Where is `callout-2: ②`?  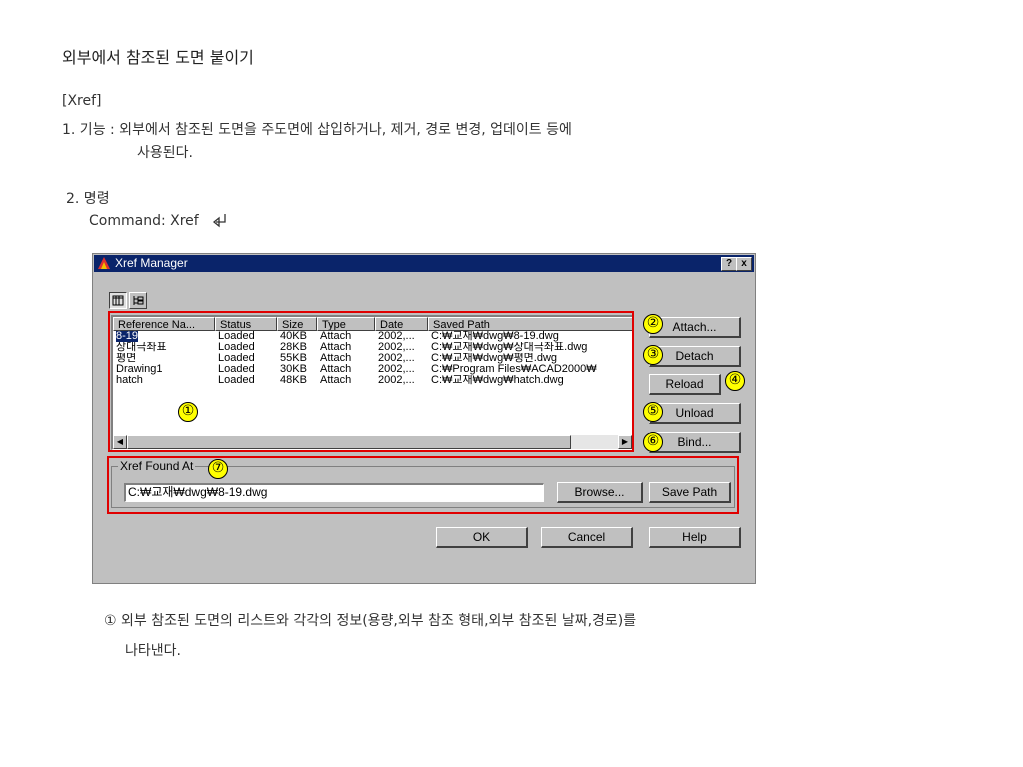 callout-2: ② is located at coordinates (653, 324).